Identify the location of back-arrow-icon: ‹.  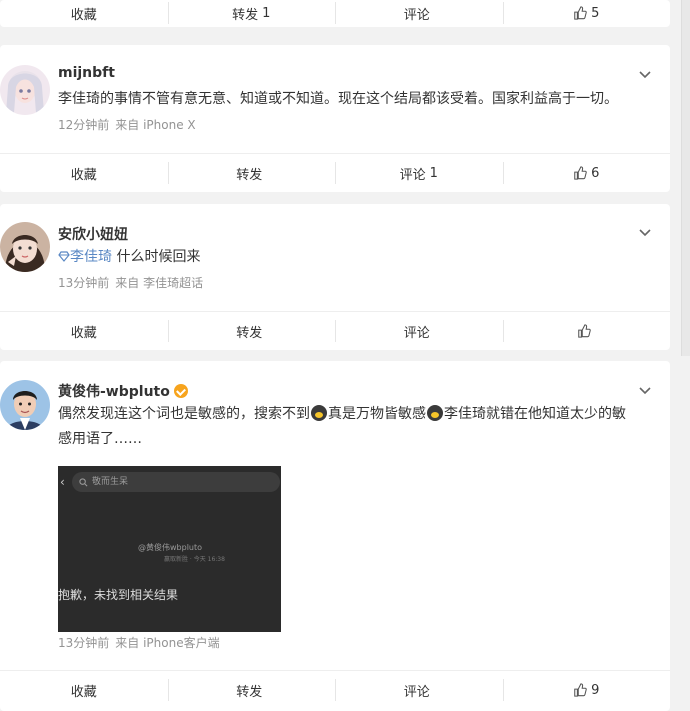
(62, 482).